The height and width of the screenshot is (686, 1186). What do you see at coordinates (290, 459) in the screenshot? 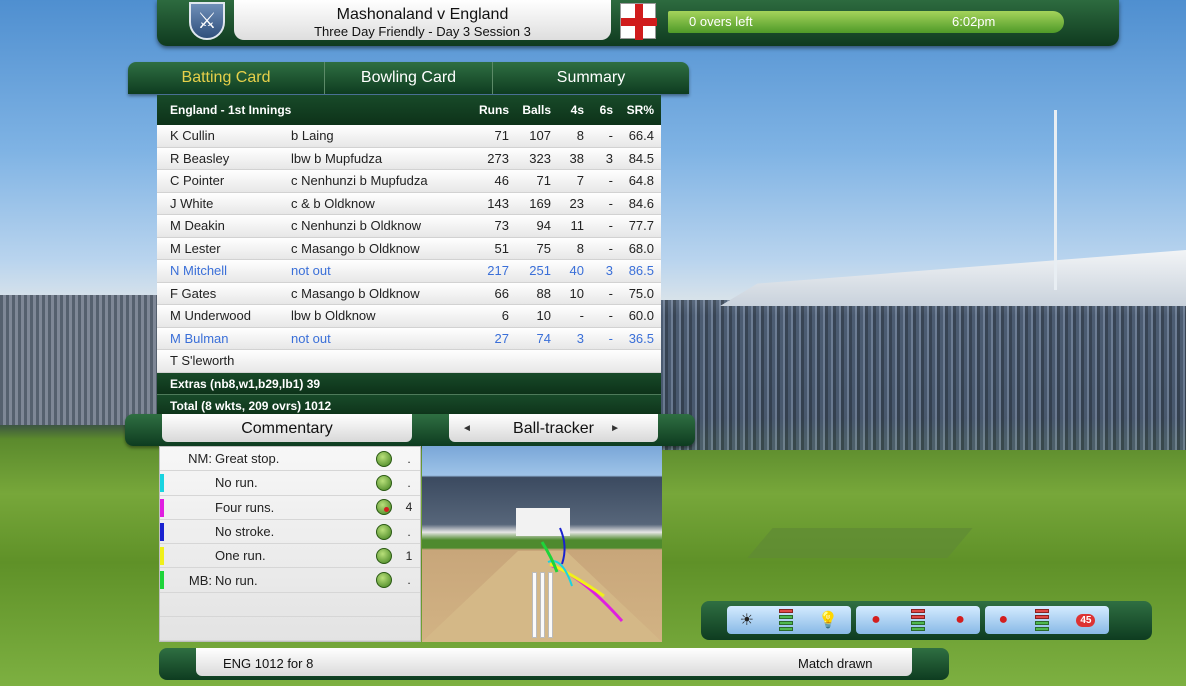
I see `commentary-item: NM: Great stop..` at bounding box center [290, 459].